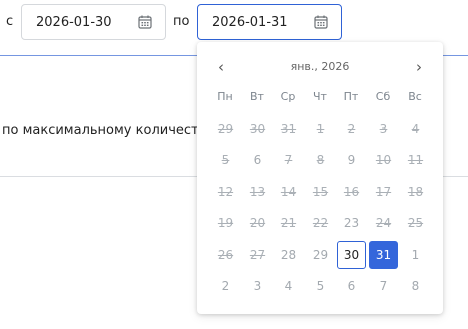 This screenshot has height=329, width=468. Describe the element at coordinates (288, 129) in the screenshot. I see `day-cell: 31` at that location.